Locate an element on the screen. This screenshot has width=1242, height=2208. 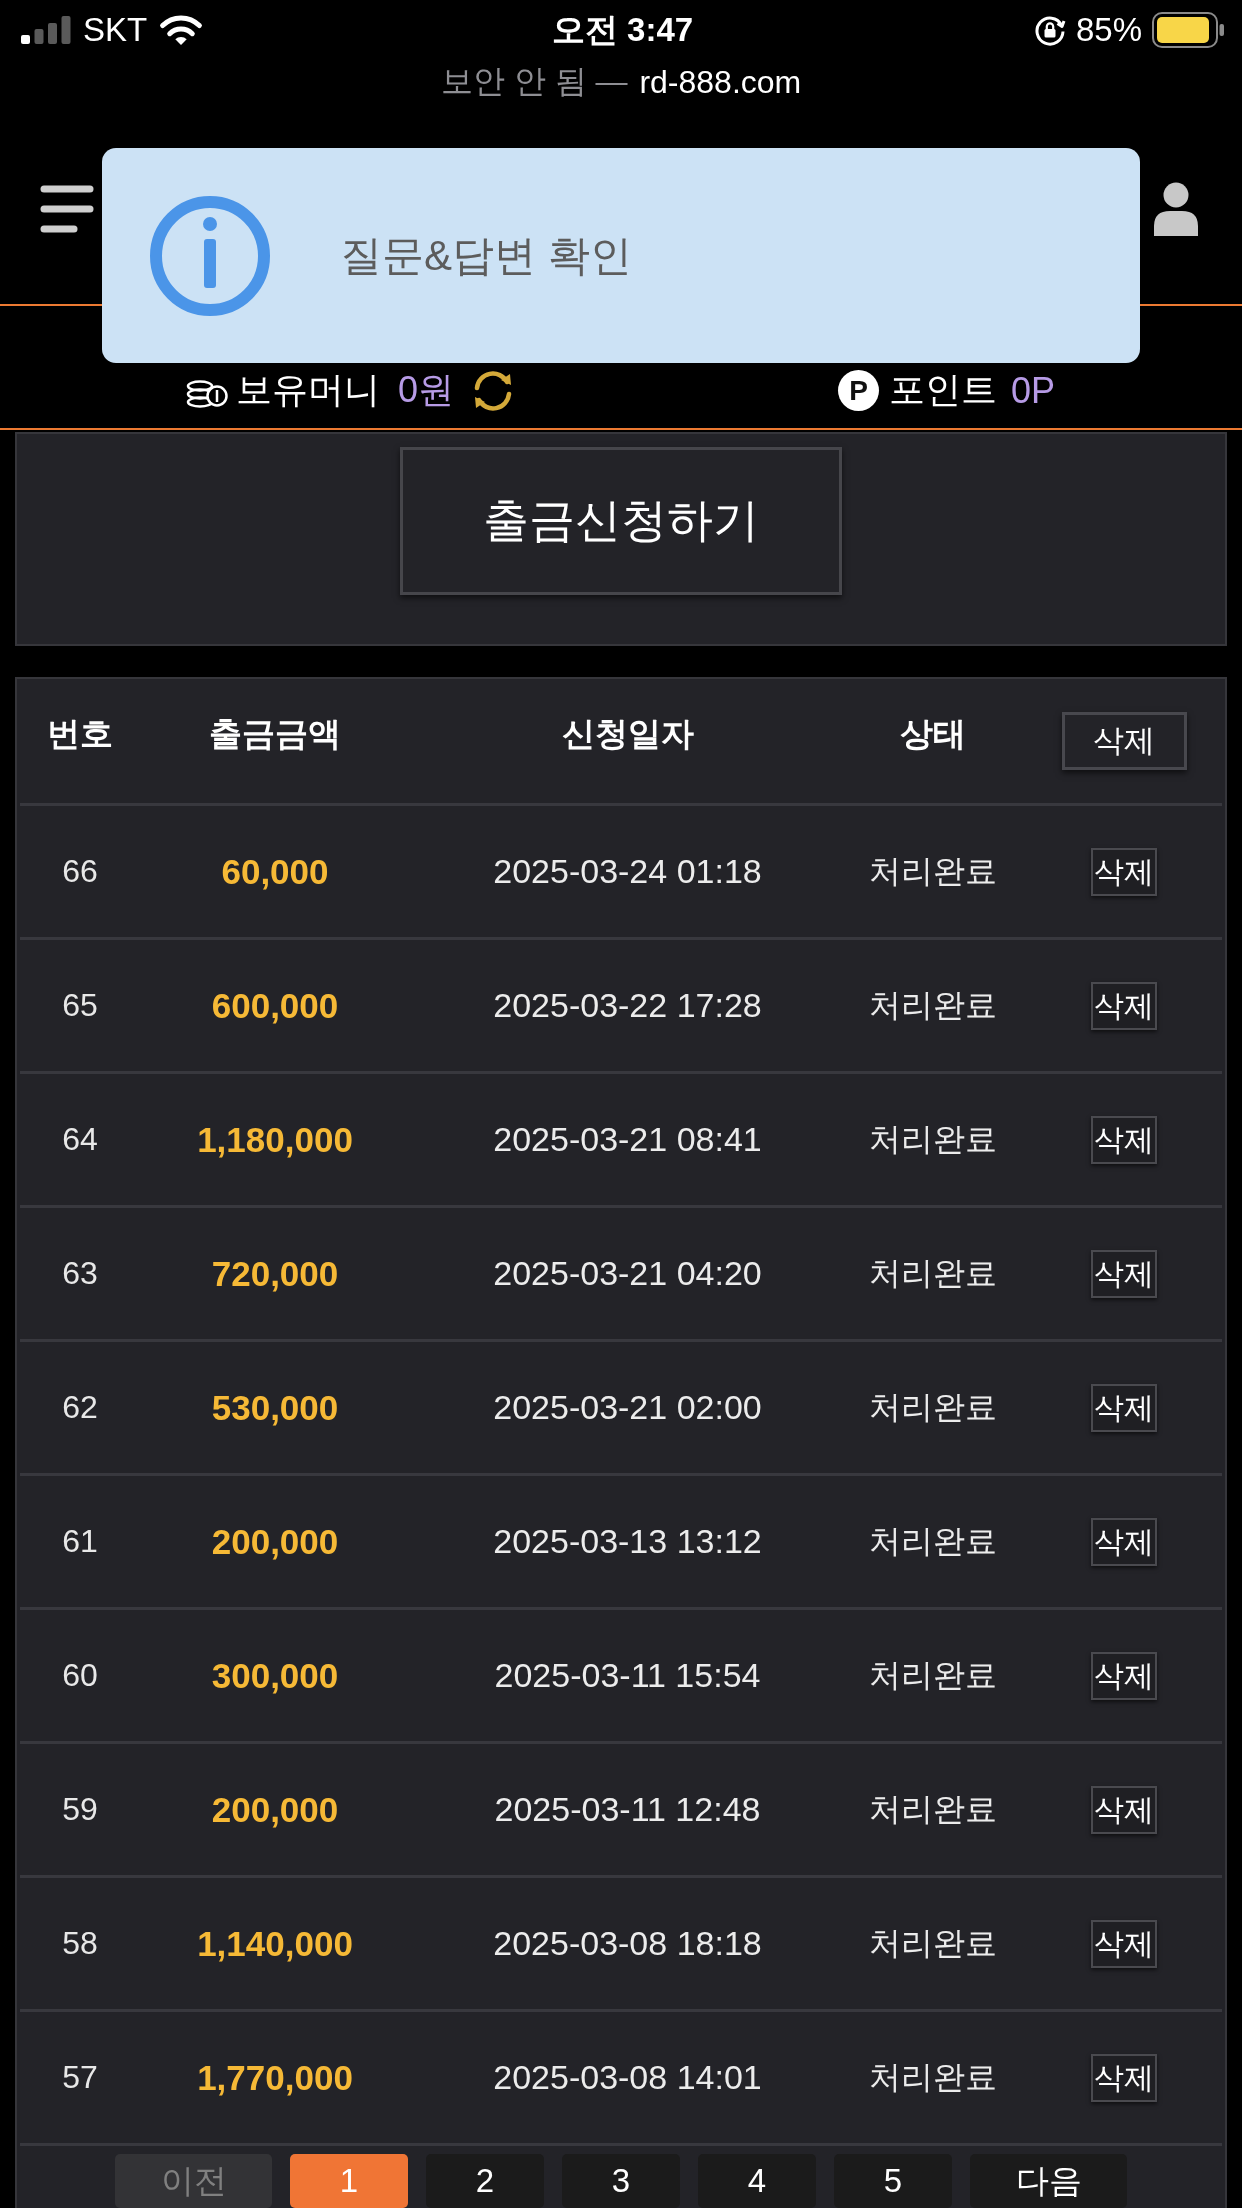
column-header: 상태 is located at coordinates (932, 733).